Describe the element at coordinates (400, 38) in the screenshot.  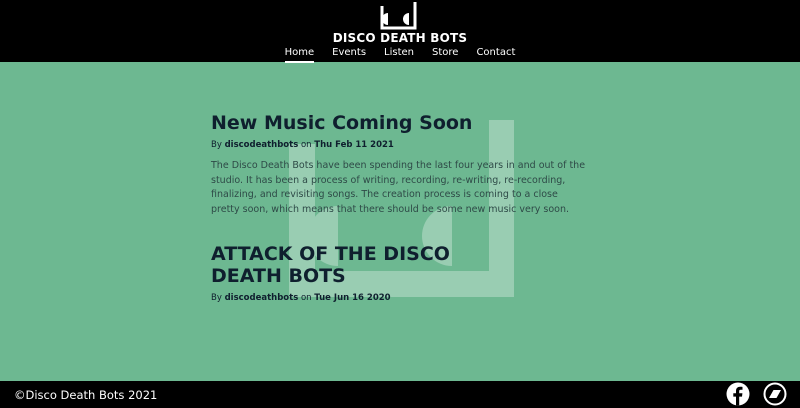
I see `site-title: DISCO DEATH BOTS` at that location.